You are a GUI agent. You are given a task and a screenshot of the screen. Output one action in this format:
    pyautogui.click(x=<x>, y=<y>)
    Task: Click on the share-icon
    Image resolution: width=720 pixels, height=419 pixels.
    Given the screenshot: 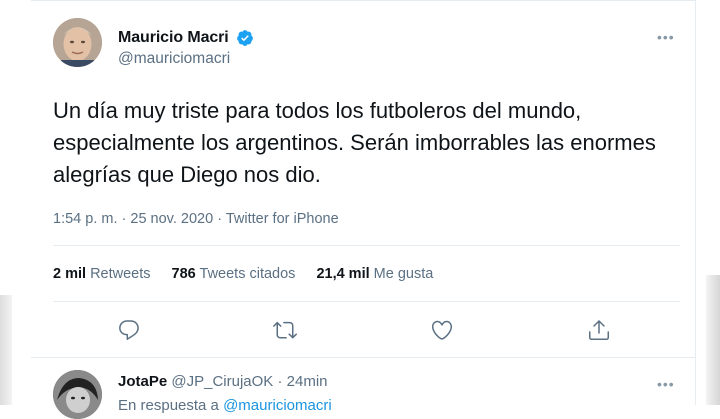 What is the action you would take?
    pyautogui.click(x=599, y=330)
    